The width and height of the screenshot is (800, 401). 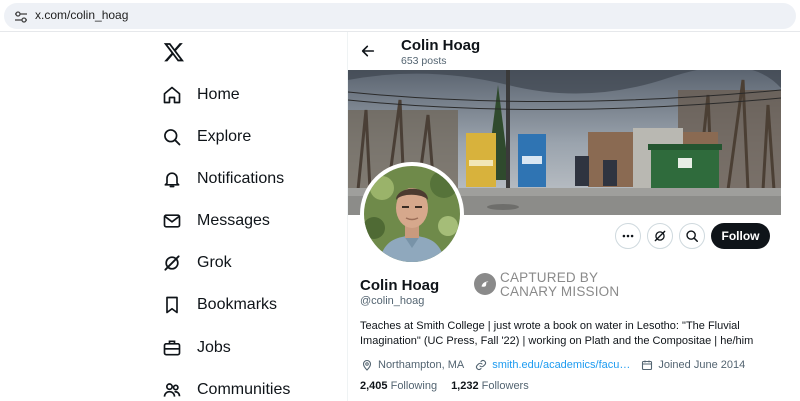 I want to click on nav-label: Messages, so click(x=233, y=220).